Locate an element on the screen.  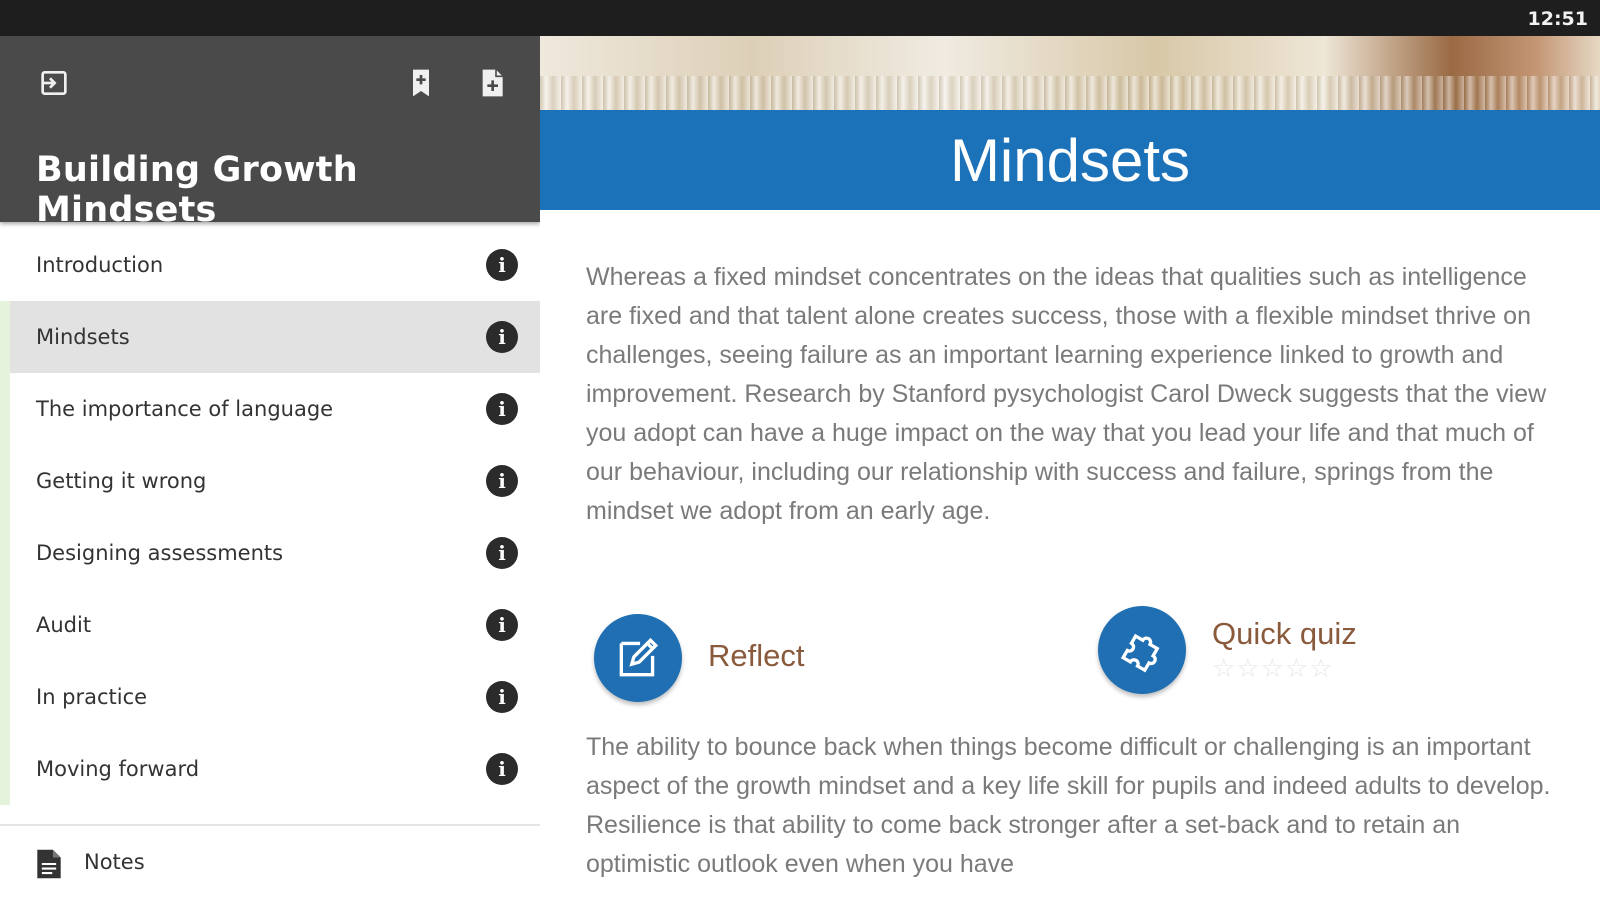
menu-item-label: In practice is located at coordinates (92, 697).